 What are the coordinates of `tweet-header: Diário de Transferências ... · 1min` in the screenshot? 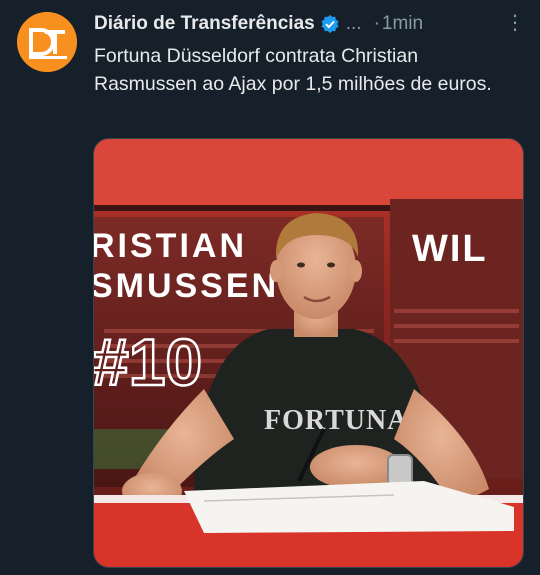 It's located at (311, 24).